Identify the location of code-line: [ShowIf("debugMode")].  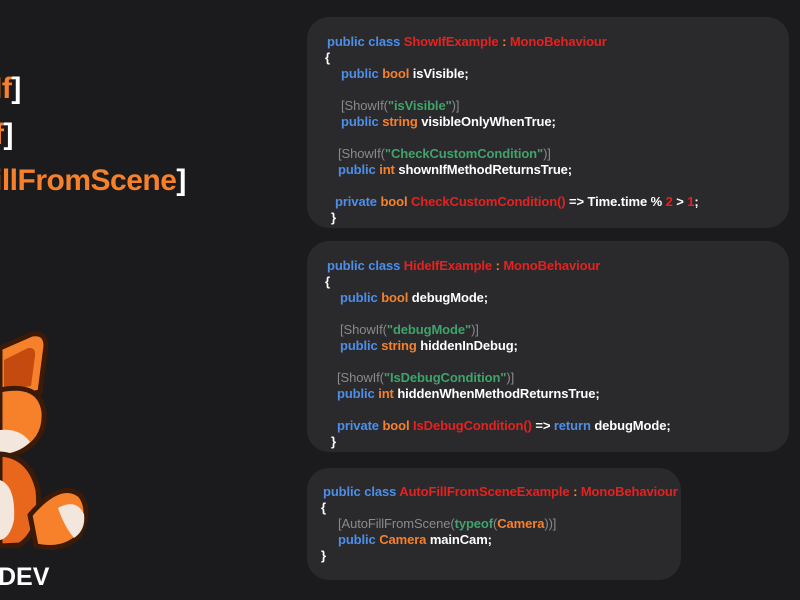
(409, 329).